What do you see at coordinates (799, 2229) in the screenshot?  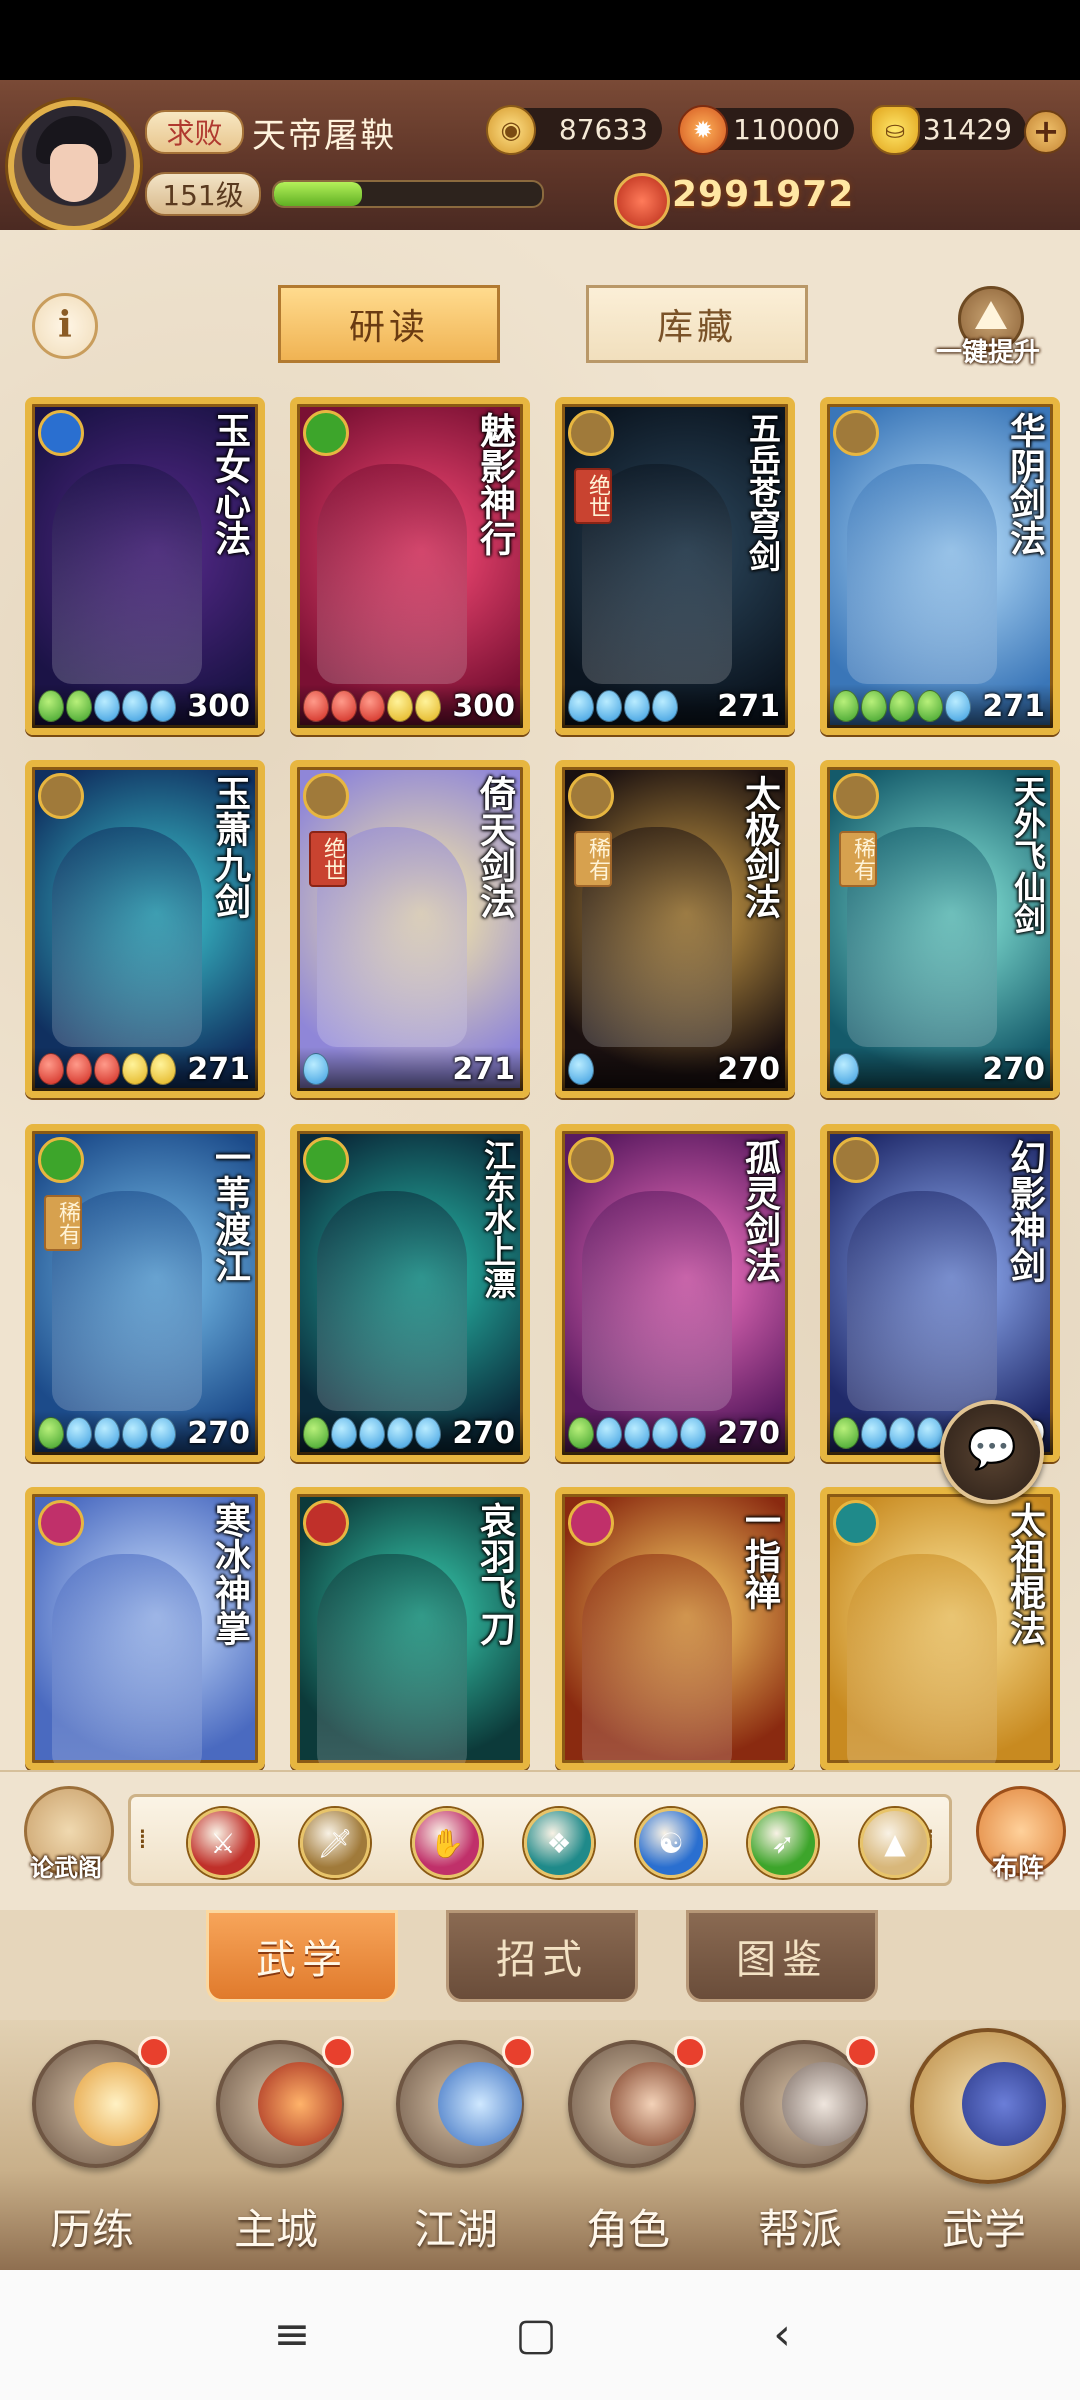 I see `nav-guild-label: 帮派` at bounding box center [799, 2229].